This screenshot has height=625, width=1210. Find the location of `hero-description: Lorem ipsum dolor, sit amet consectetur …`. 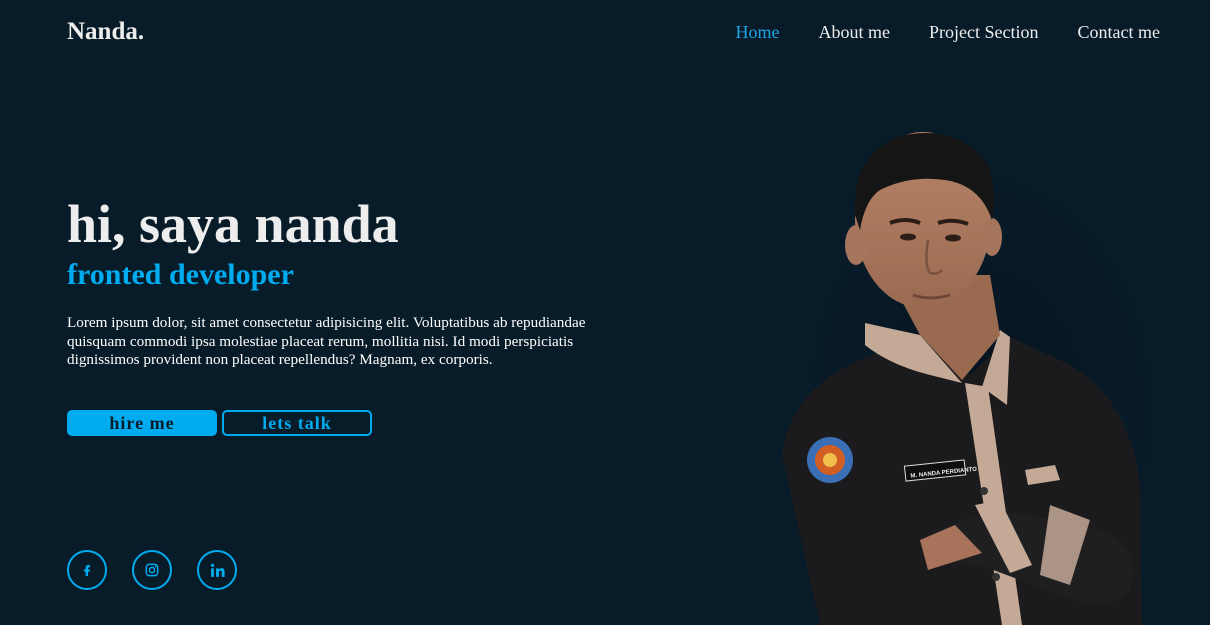

hero-description: Lorem ipsum dolor, sit amet consectetur … is located at coordinates (326, 341).